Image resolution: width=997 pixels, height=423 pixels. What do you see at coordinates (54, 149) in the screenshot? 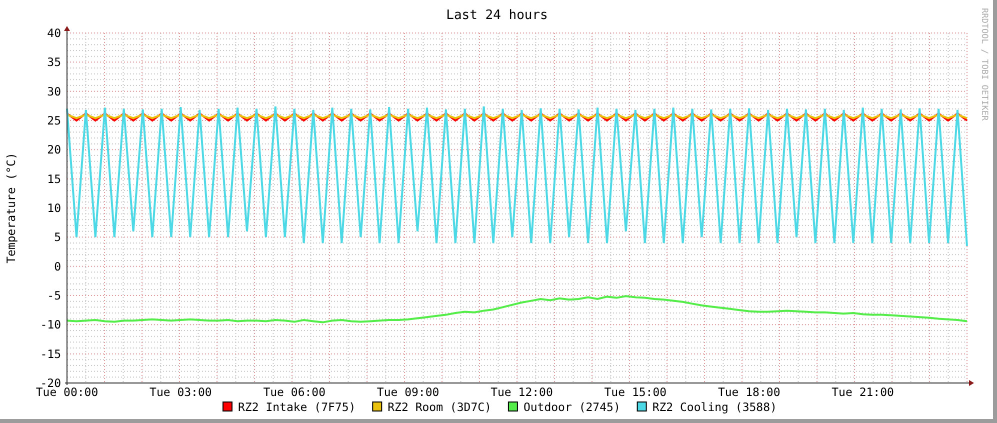
I see `y-tick-label: 20` at bounding box center [54, 149].